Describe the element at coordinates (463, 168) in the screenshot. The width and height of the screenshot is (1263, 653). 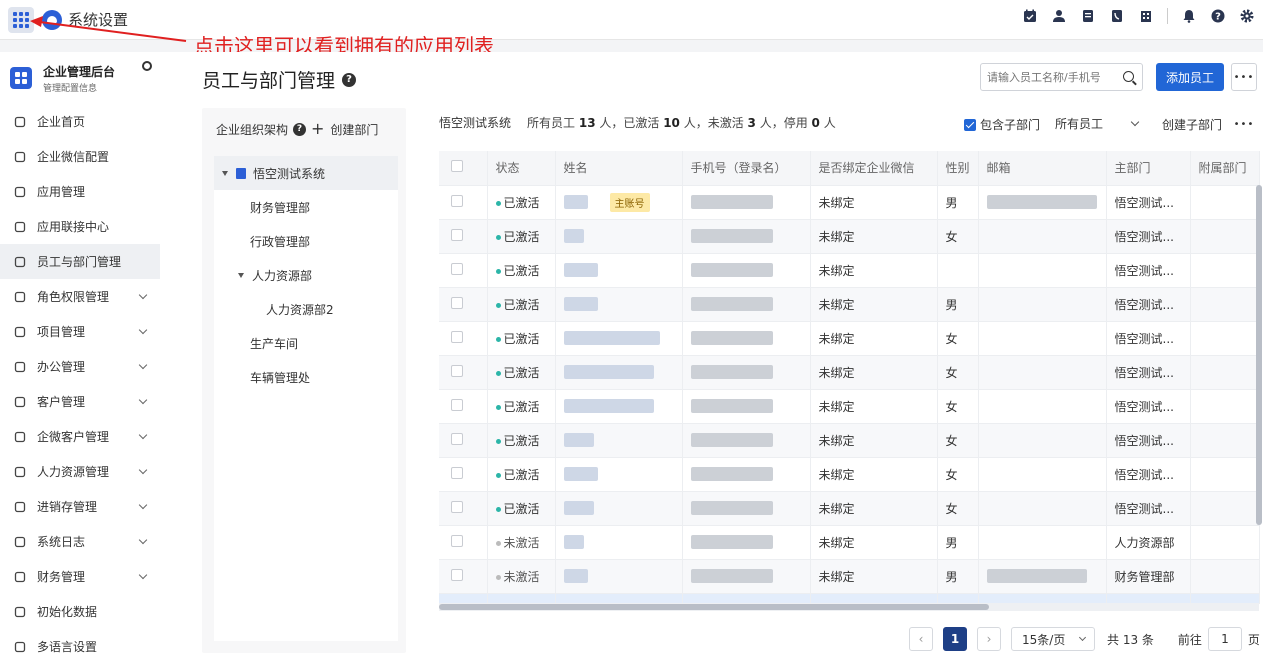
I see `select-all-cell` at that location.